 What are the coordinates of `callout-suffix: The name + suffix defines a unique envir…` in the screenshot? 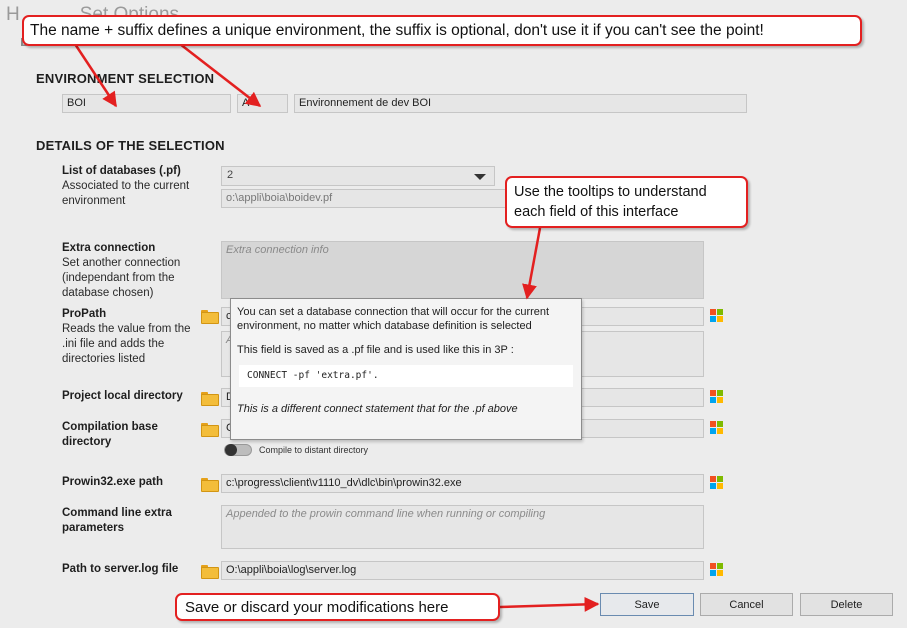 It's located at (442, 30).